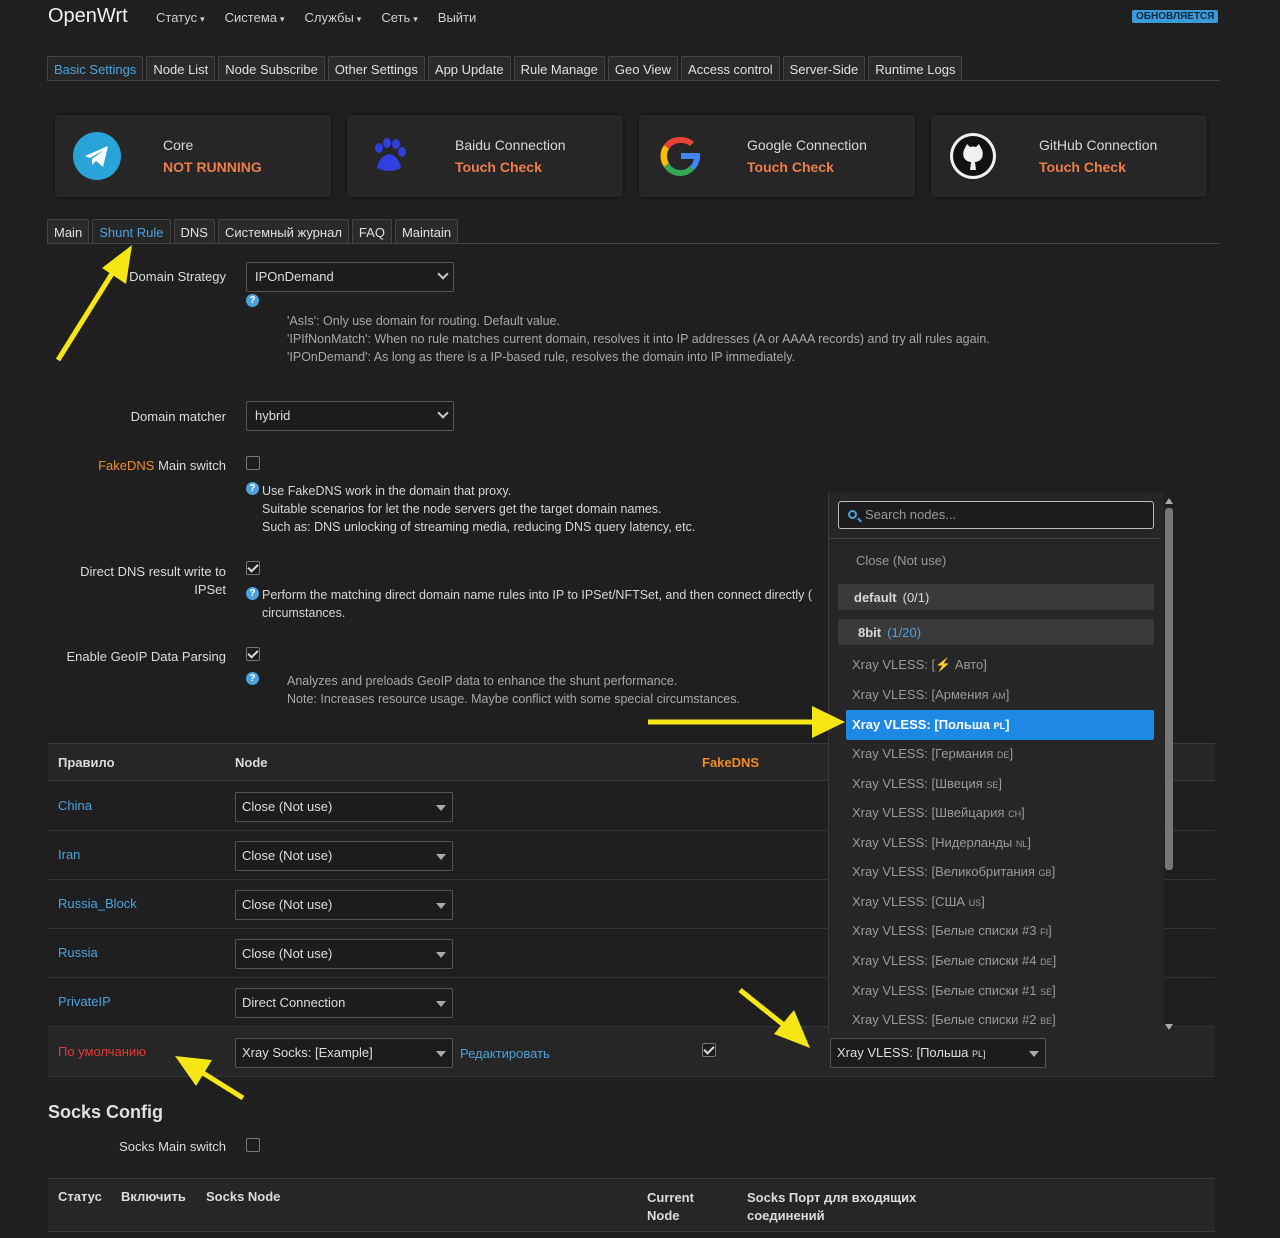  Describe the element at coordinates (807, 145) in the screenshot. I see `card-title: Google Connection` at that location.